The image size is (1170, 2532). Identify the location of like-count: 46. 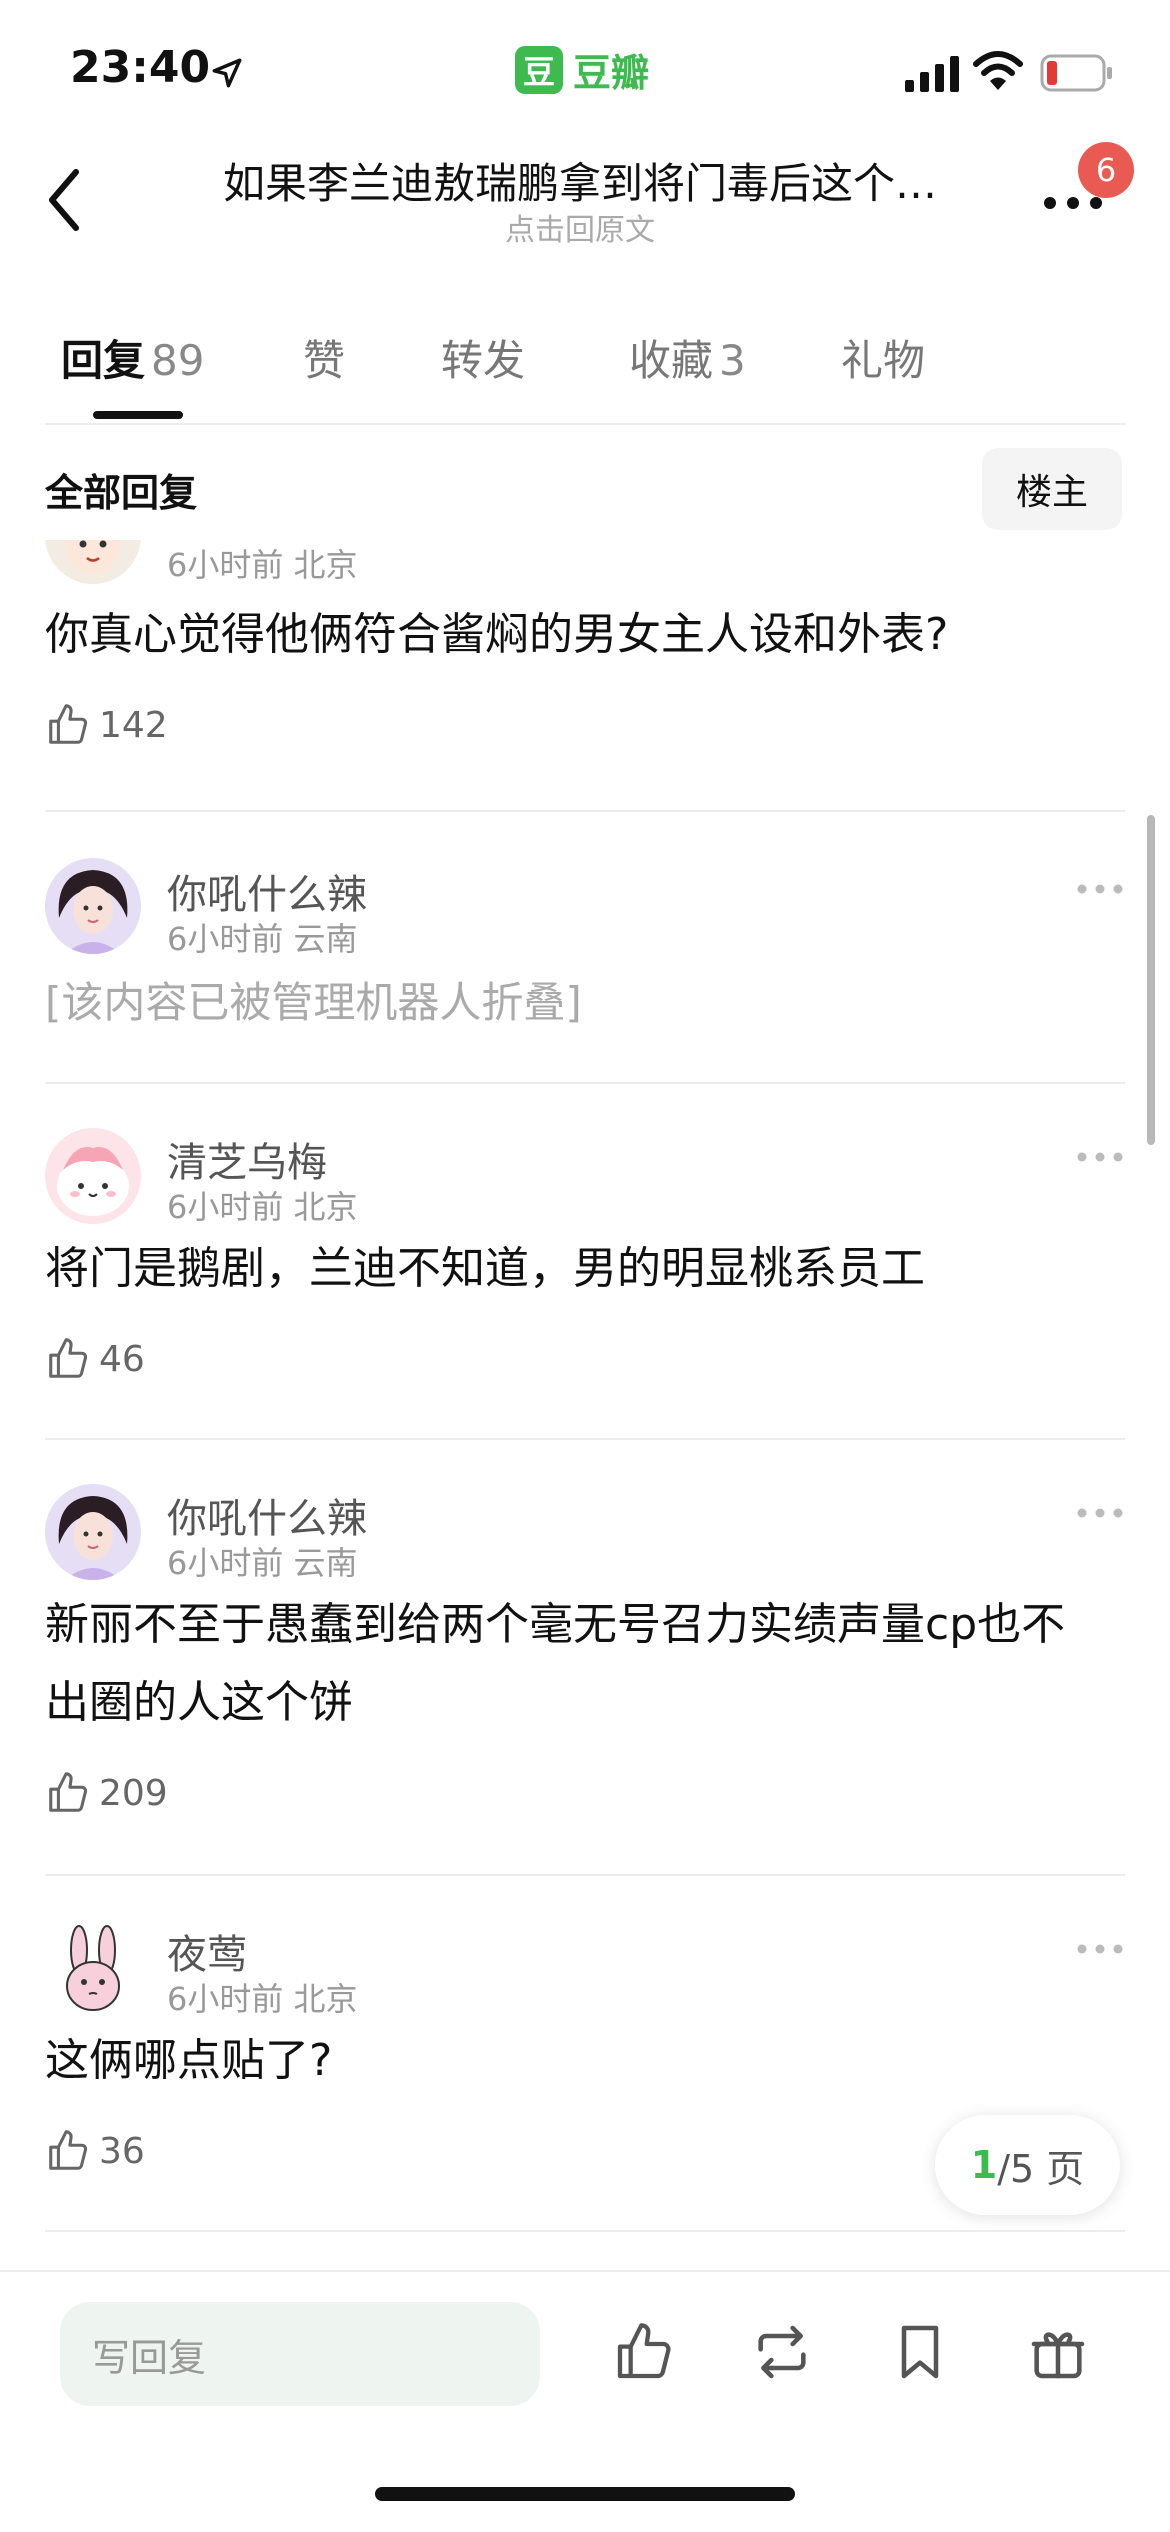
(122, 1359).